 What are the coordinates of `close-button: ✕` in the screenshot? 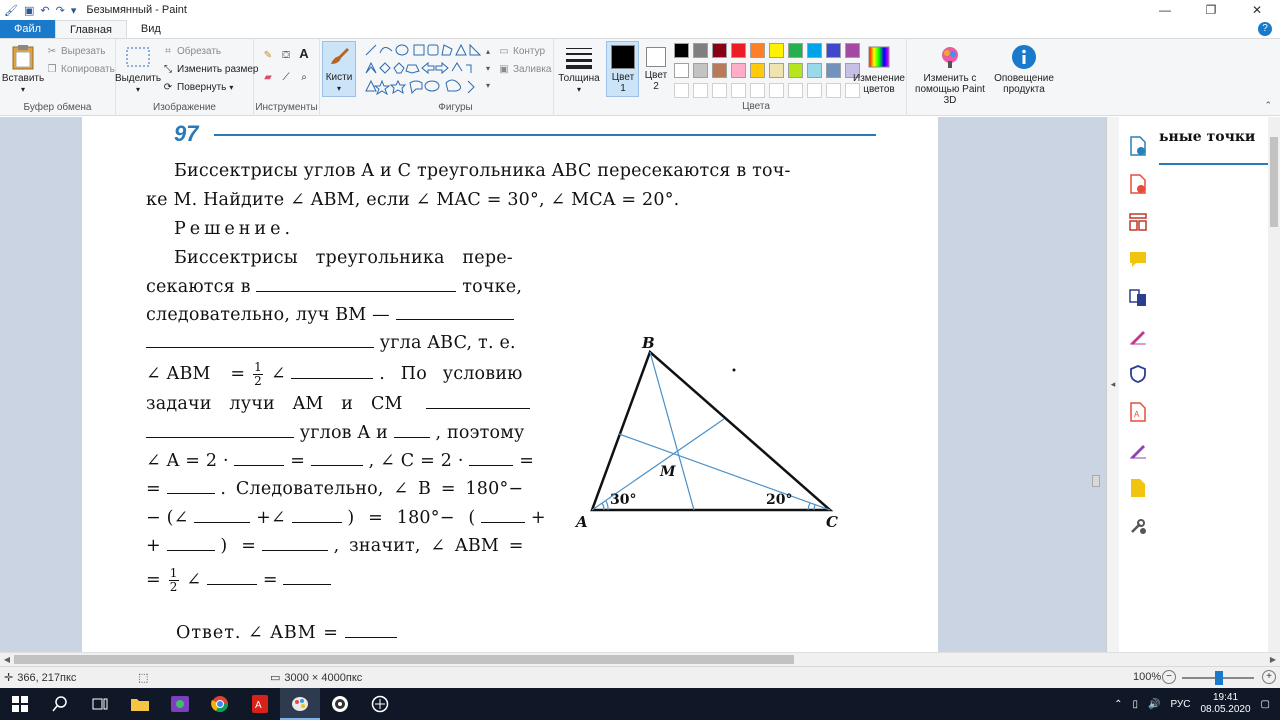 It's located at (1257, 10).